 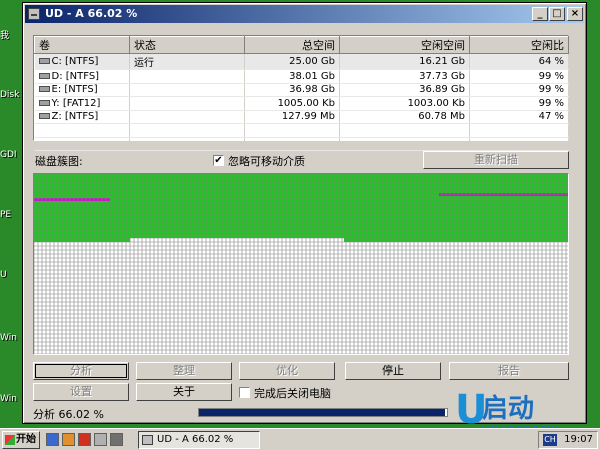 I want to click on taskbar-item-defrag: UD - A 66.02 %, so click(x=199, y=440).